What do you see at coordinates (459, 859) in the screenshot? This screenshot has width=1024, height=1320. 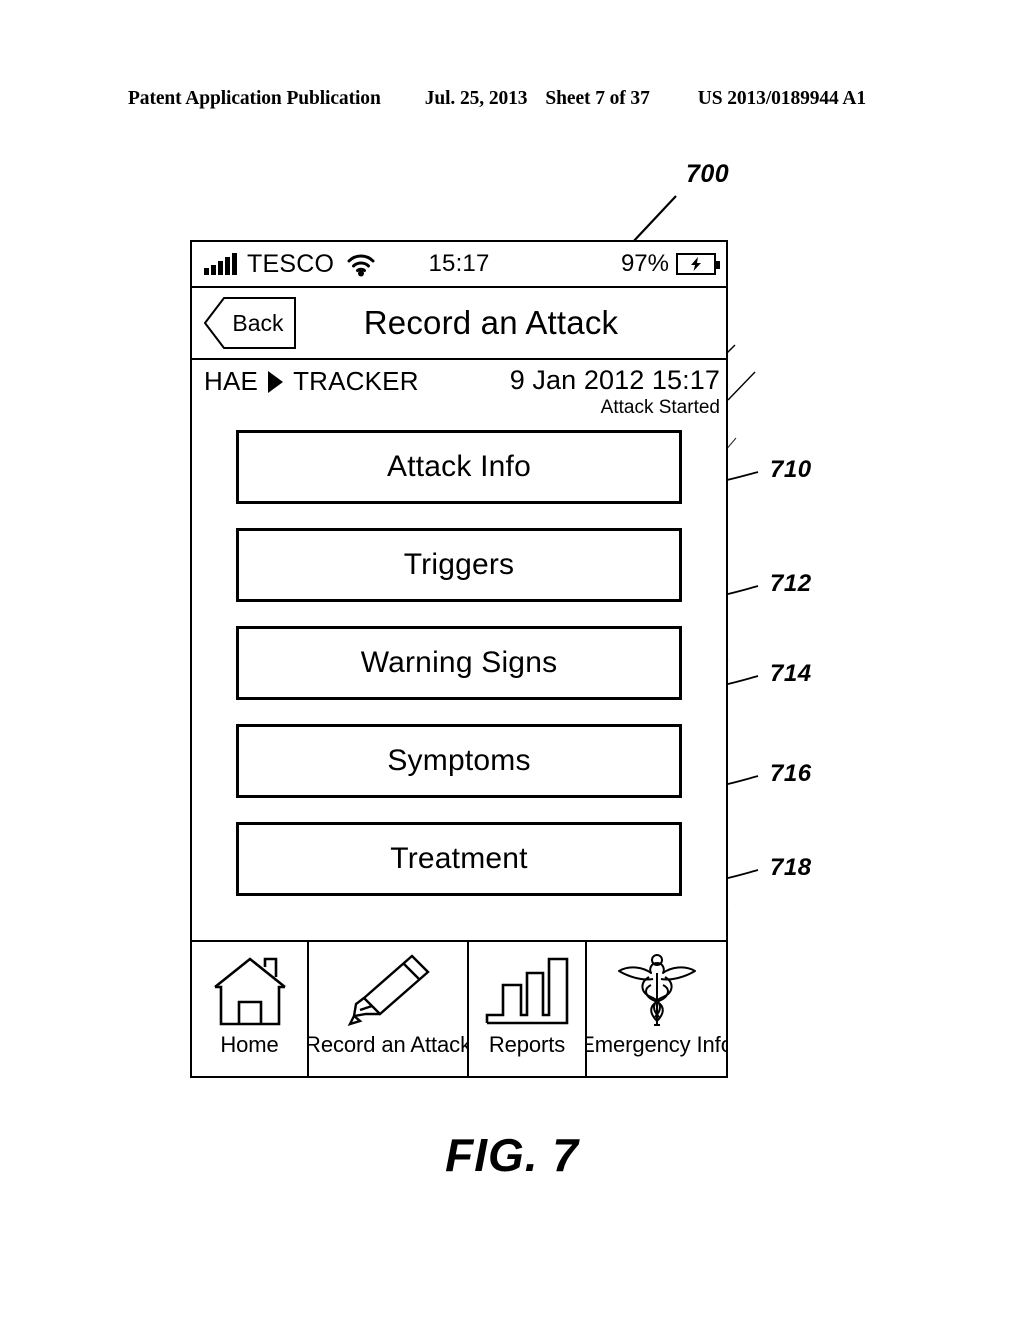 I see `menu-button-treatment: Treatment` at bounding box center [459, 859].